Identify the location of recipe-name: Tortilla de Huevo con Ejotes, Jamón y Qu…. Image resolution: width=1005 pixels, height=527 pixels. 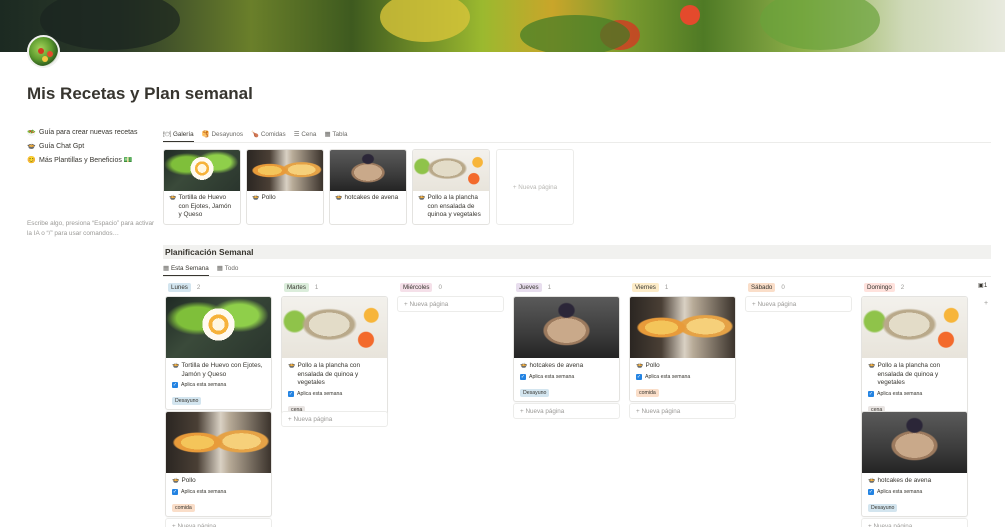
(222, 370).